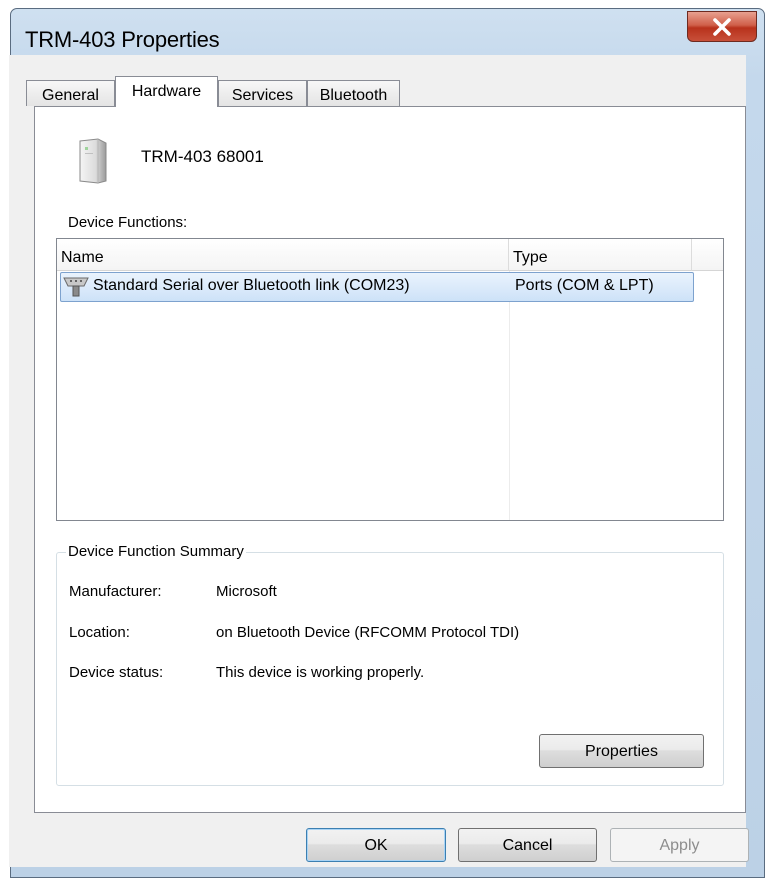 The width and height of the screenshot is (765, 882). Describe the element at coordinates (246, 591) in the screenshot. I see `manufacturer-value: Microsoft` at that location.